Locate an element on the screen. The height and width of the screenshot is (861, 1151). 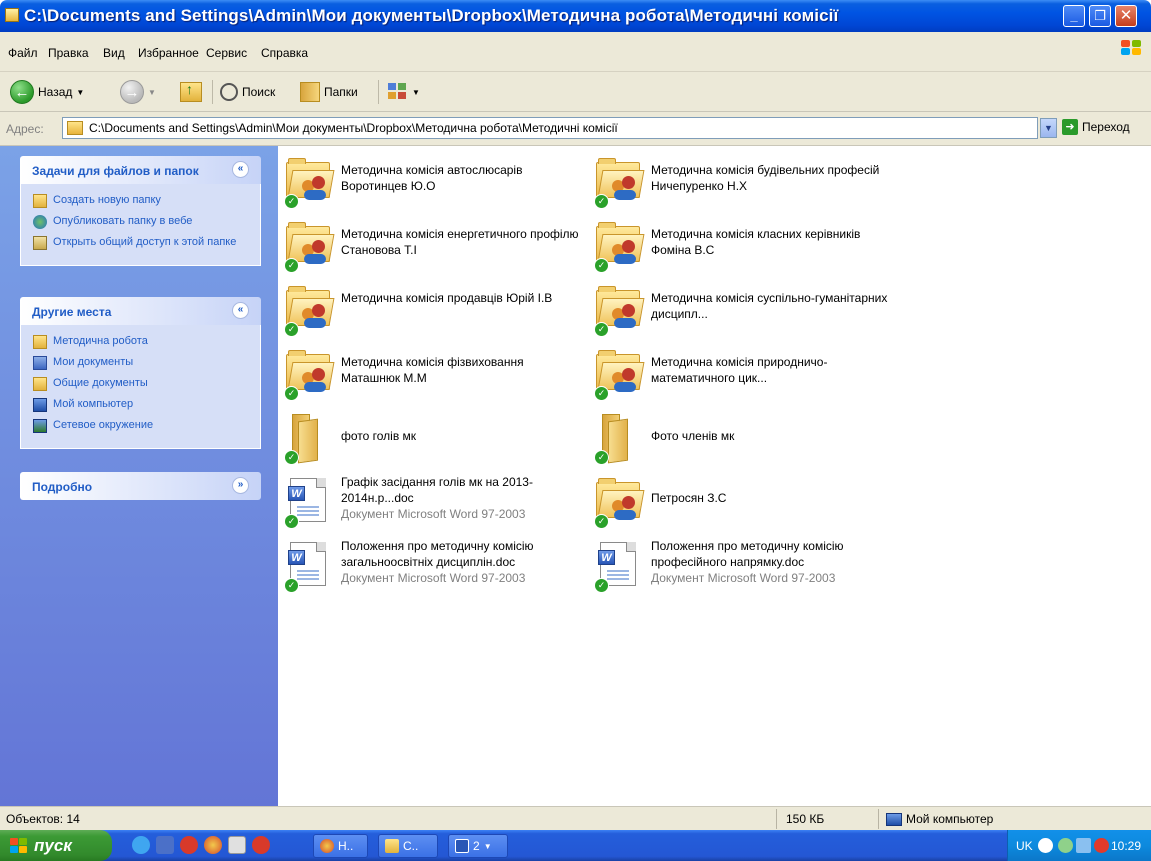
expand-icon: » is located at coordinates (240, 485).